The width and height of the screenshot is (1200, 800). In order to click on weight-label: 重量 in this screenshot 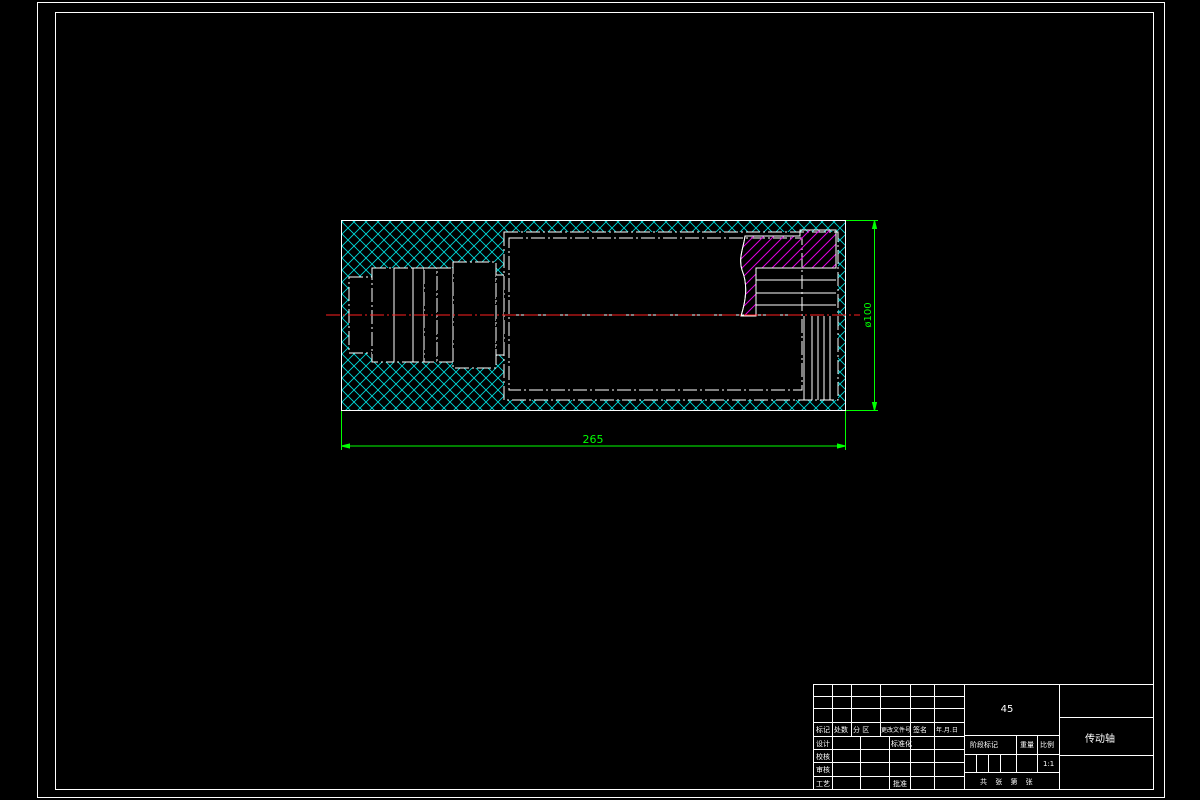, I will do `click(1027, 745)`.